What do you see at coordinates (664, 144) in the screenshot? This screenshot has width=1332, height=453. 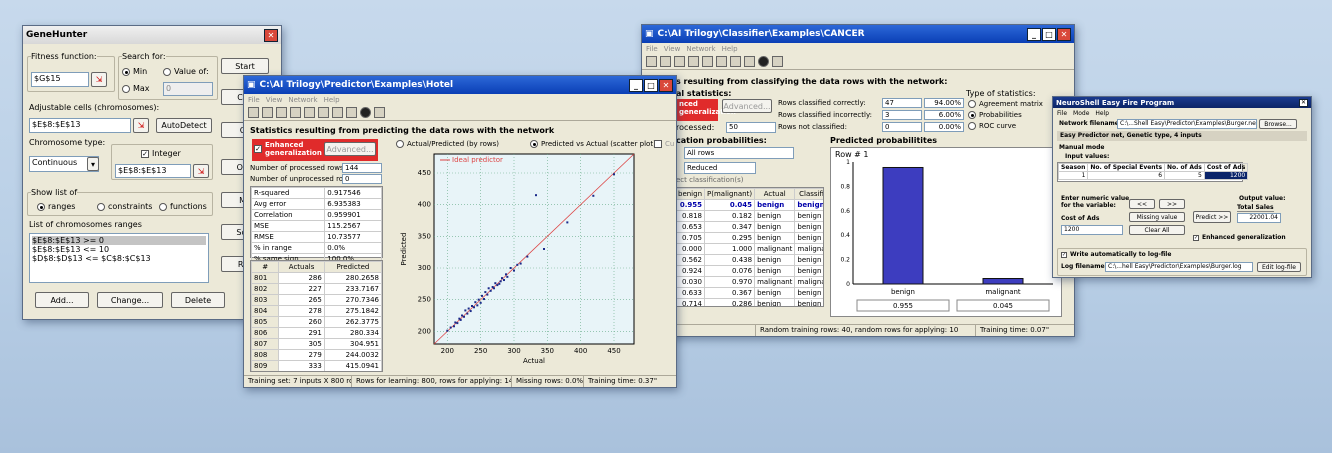 I see `cumulative-checkbox: Cu` at bounding box center [664, 144].